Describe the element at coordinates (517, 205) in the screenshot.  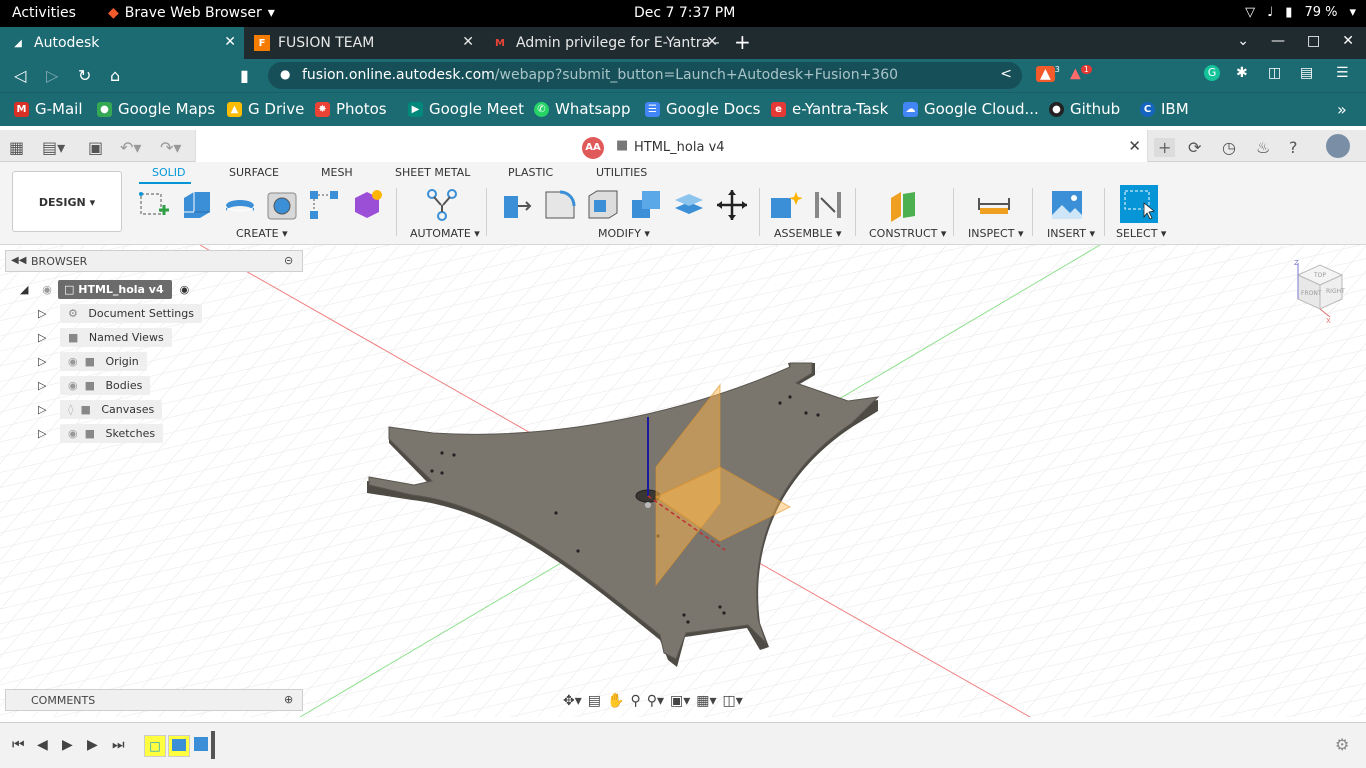
I see `press-pull-icon` at that location.